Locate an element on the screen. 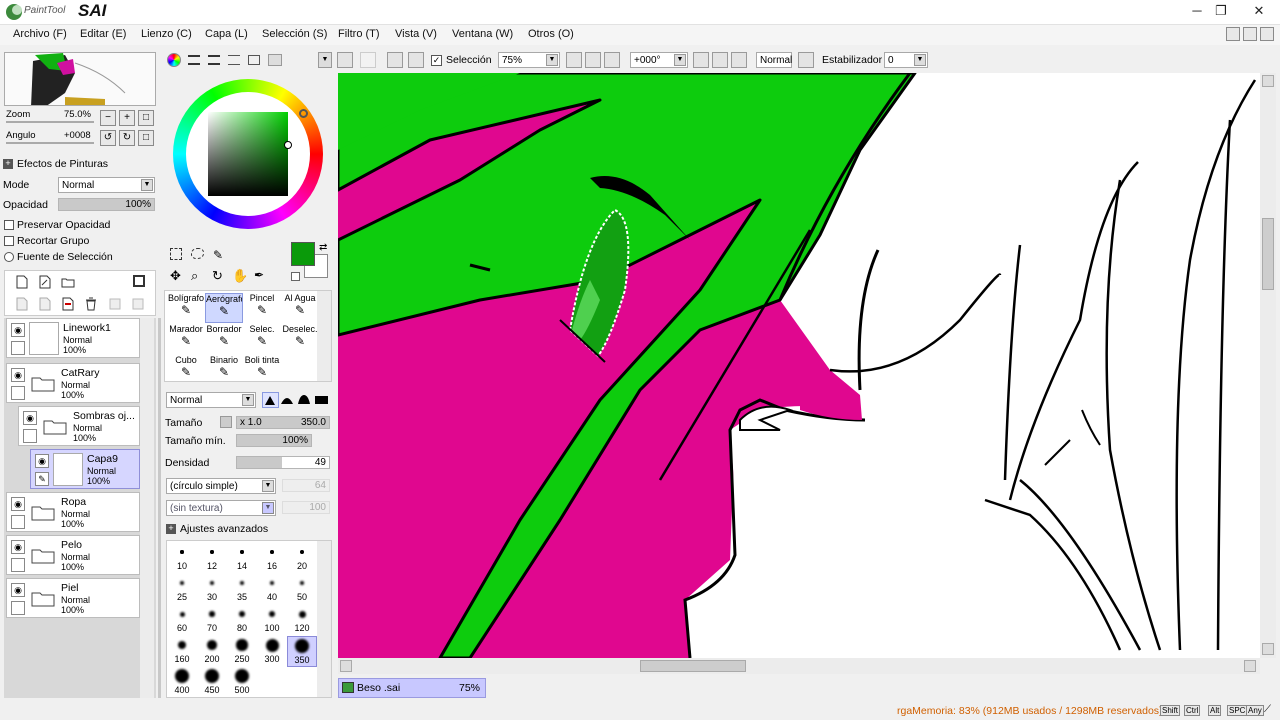  chevron-down-icon: ▼ is located at coordinates (325, 60).